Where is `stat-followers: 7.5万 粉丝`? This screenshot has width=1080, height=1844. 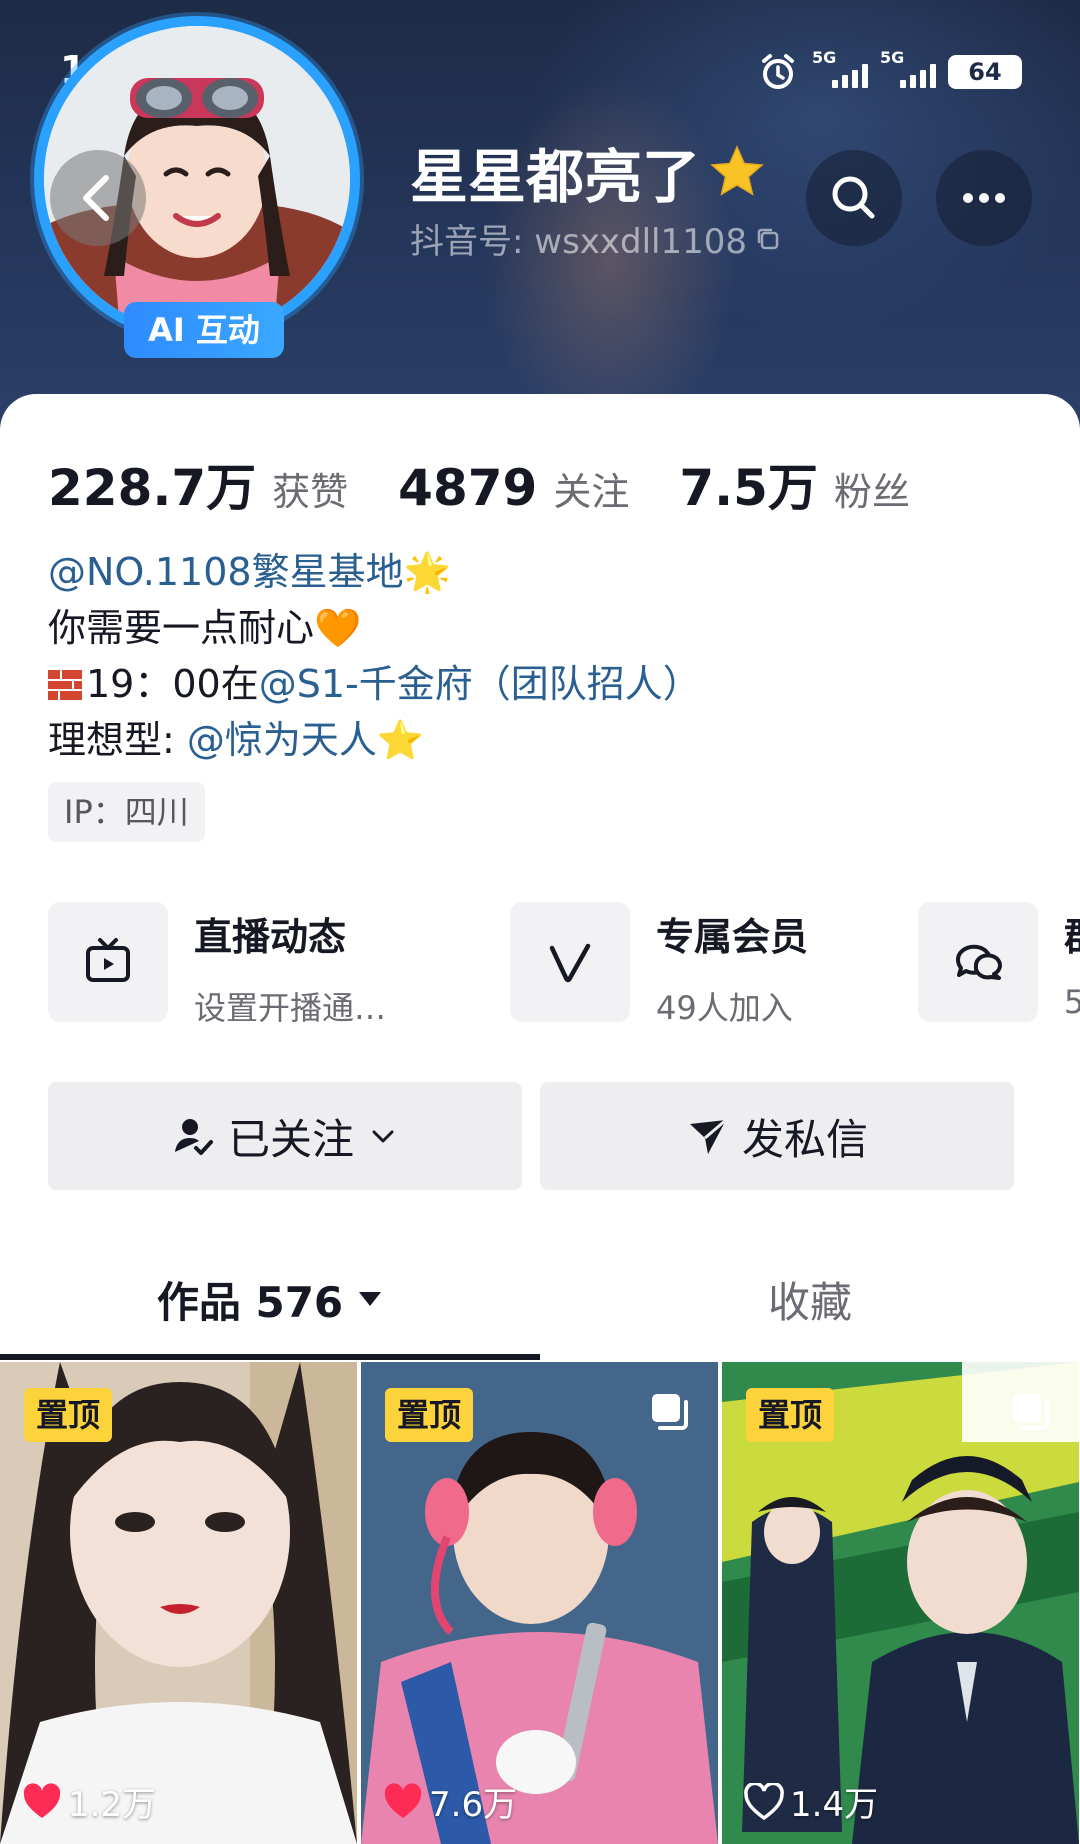
stat-followers: 7.5万 粉丝 is located at coordinates (794, 484).